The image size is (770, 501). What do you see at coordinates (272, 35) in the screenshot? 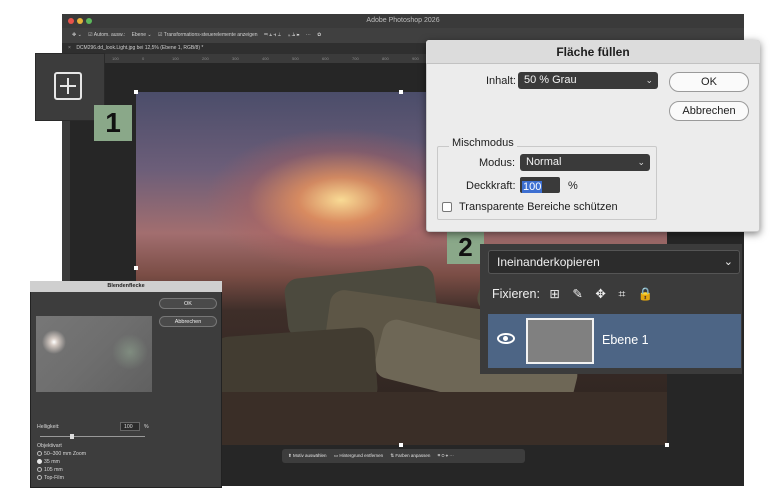
I see `align-buttons: ⫤ ⫨ ⫣ ⊥` at bounding box center [272, 35].